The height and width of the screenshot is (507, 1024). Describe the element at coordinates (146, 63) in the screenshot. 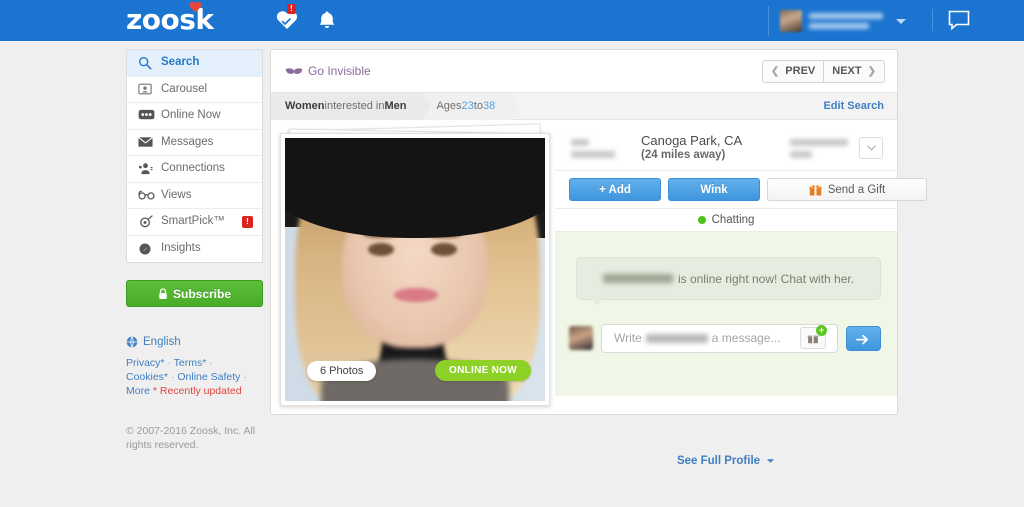

I see `search-icon` at that location.